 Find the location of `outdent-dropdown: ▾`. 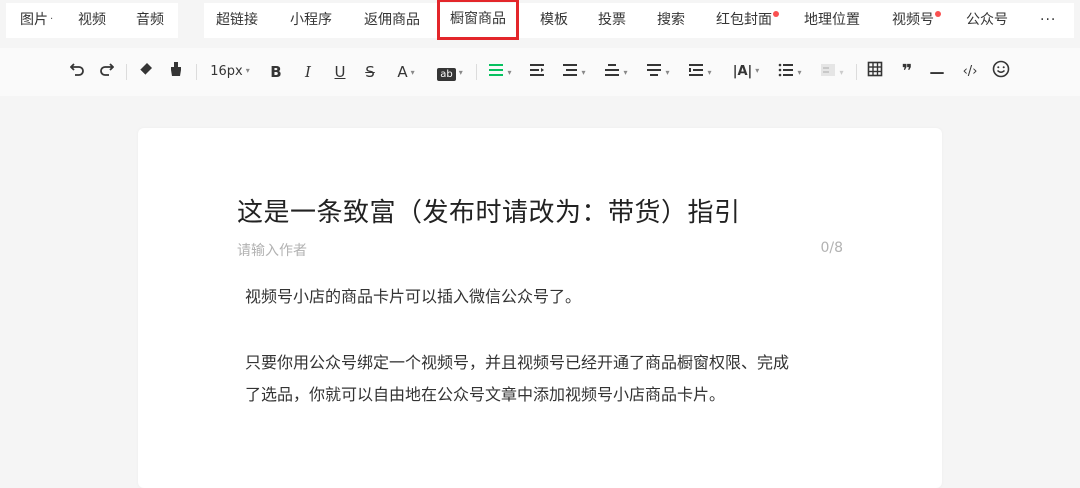

outdent-dropdown: ▾ is located at coordinates (574, 72).